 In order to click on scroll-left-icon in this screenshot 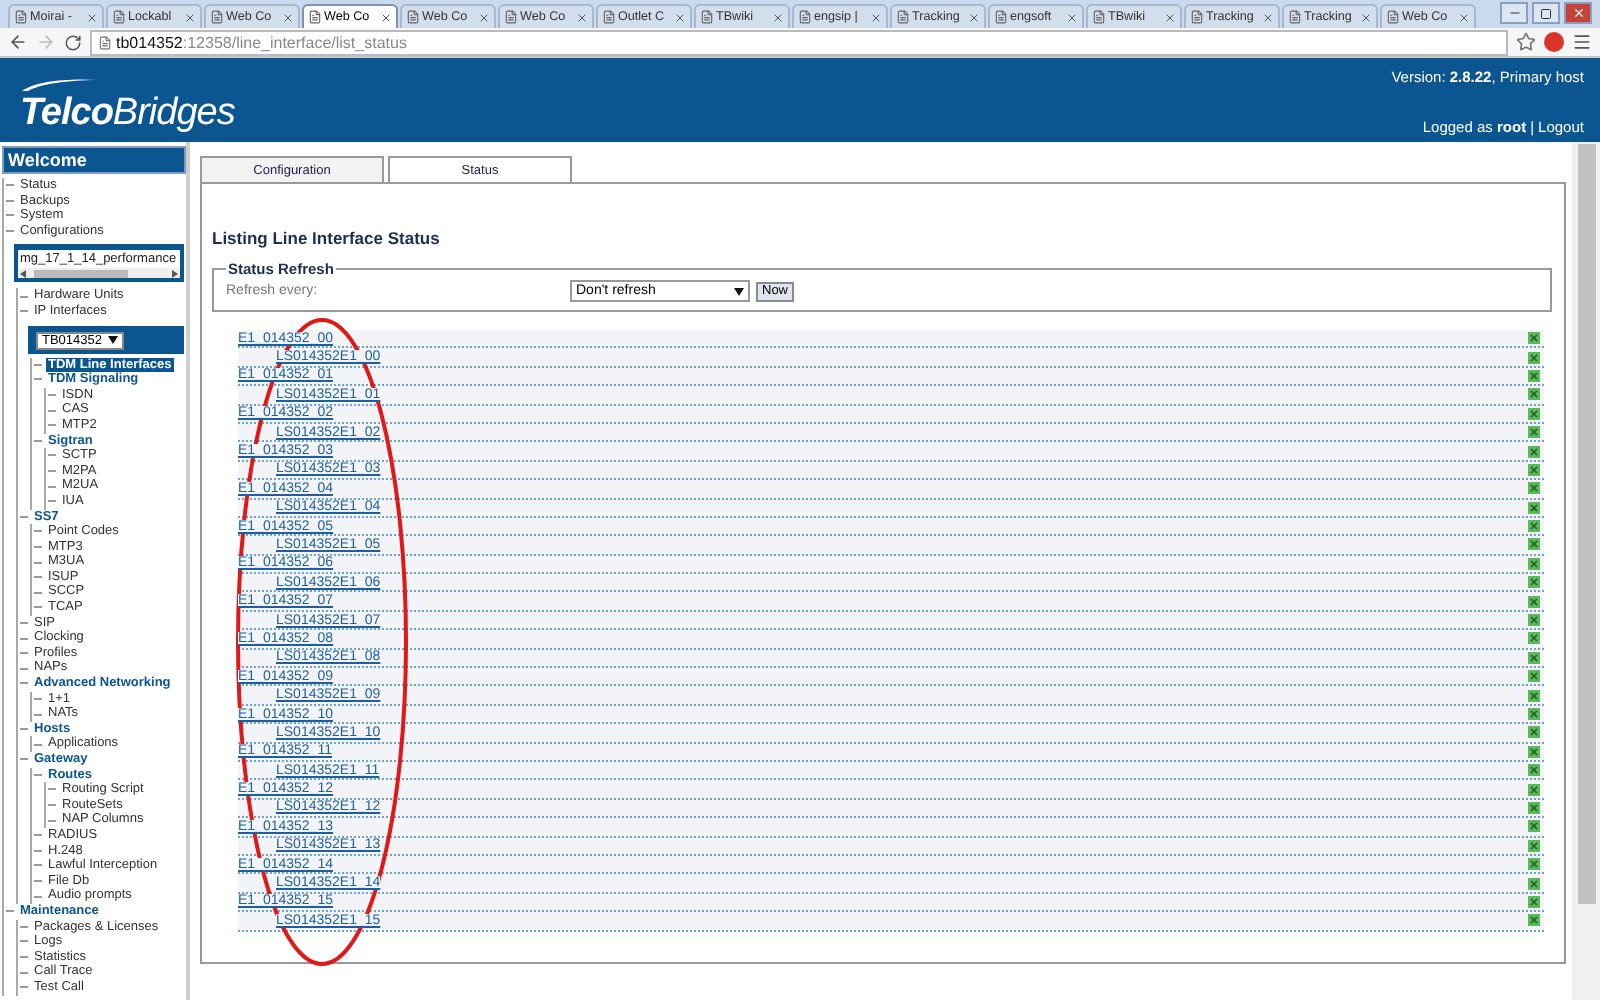, I will do `click(23, 273)`.